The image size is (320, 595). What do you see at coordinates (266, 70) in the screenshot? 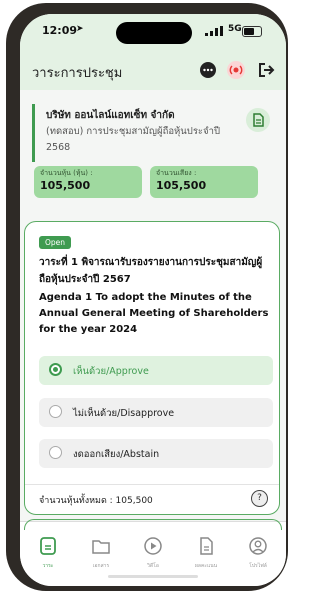
I see `logout-icon` at bounding box center [266, 70].